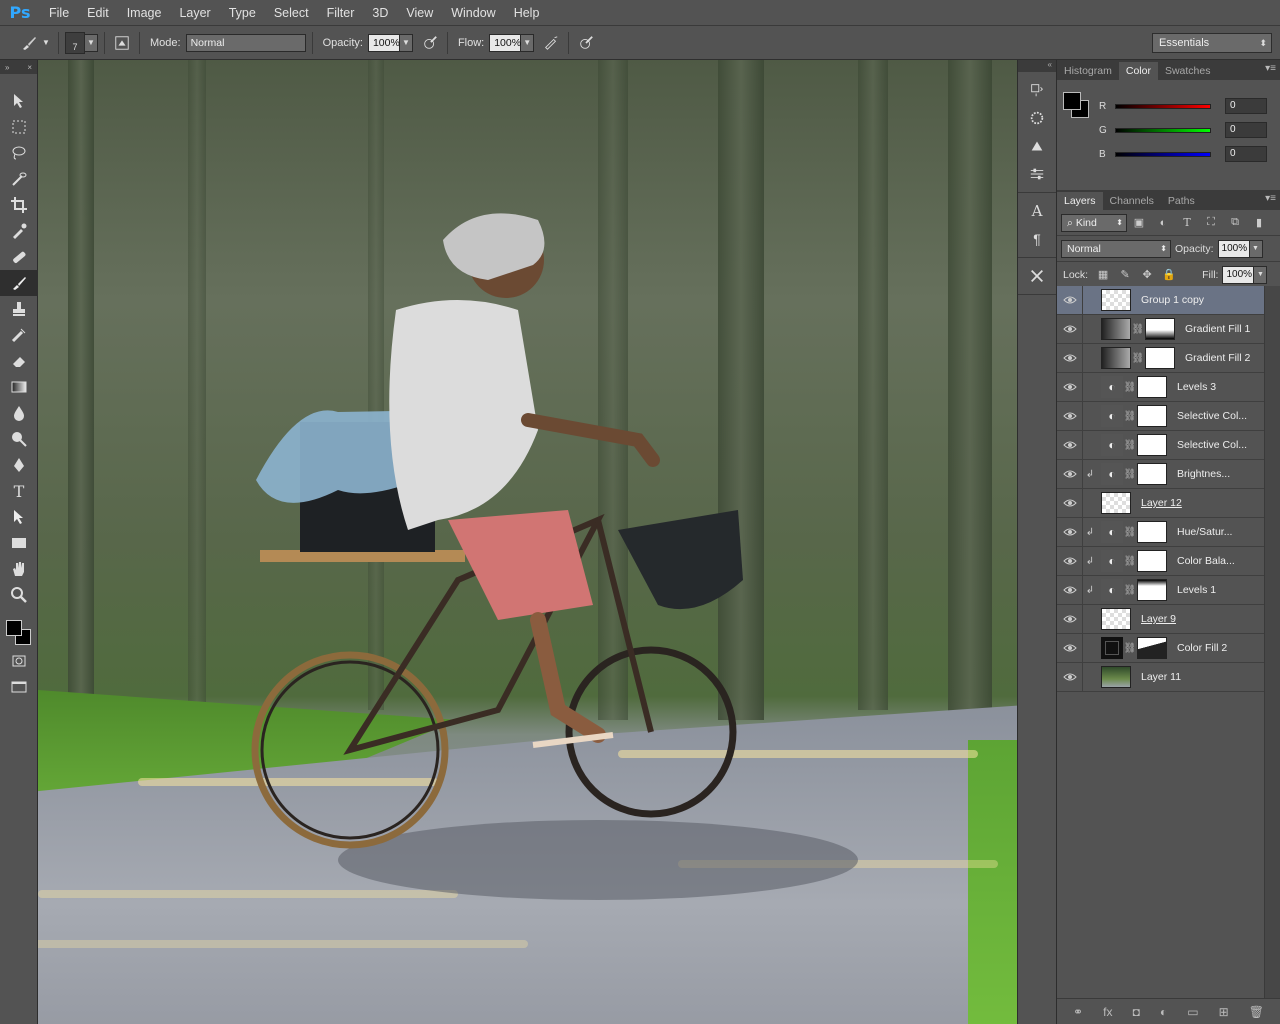  I want to click on menu-filter: Filter, so click(341, 13).